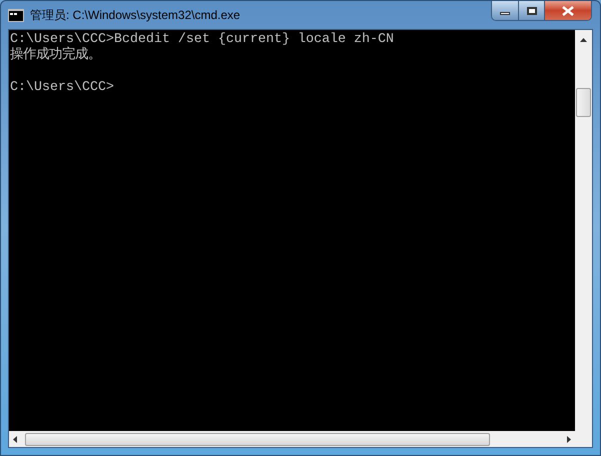 This screenshot has height=456, width=601. I want to click on window-title: 管理员: C:\Windows\system32\cmd.exe, so click(135, 15).